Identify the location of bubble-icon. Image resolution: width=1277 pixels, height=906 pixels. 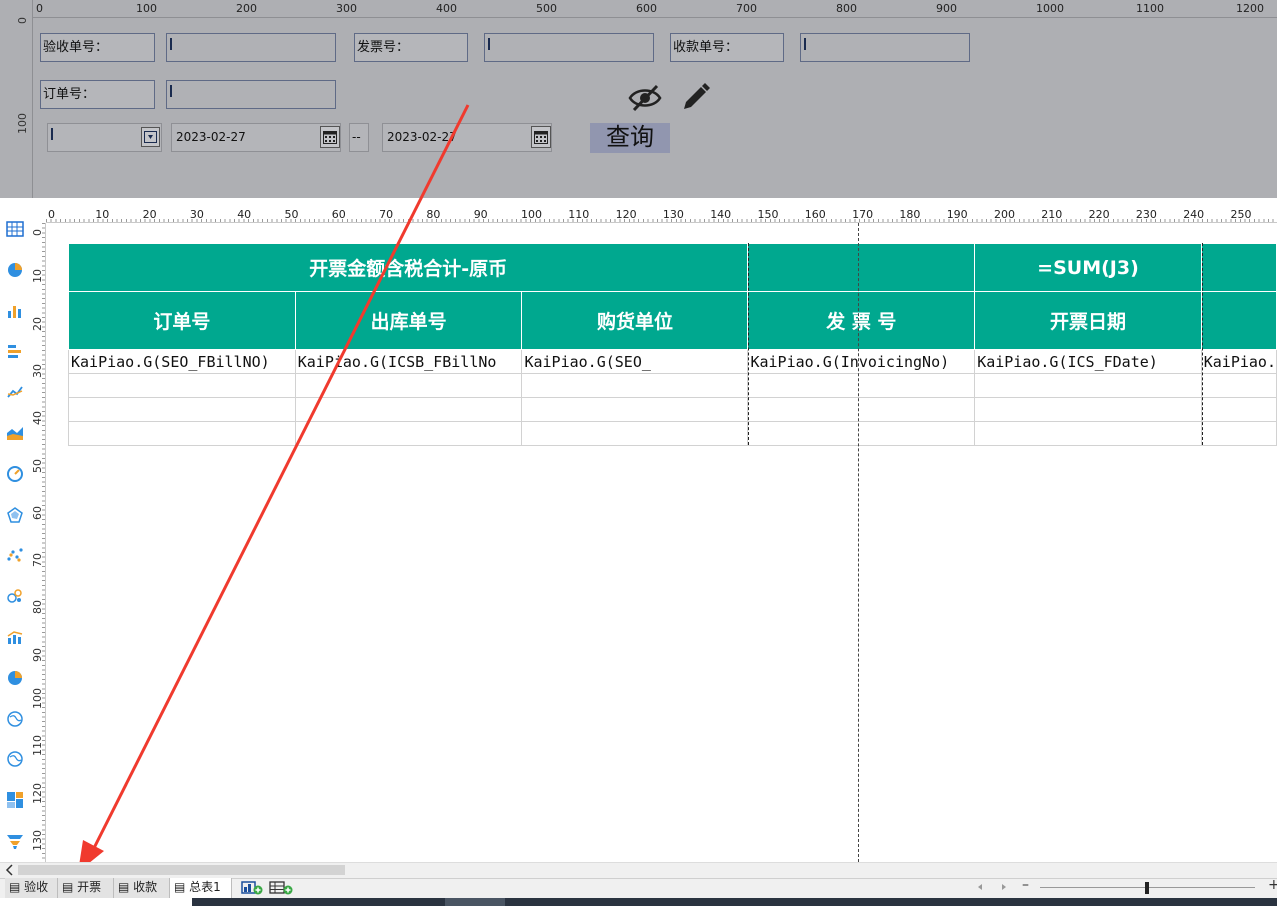
(15, 596).